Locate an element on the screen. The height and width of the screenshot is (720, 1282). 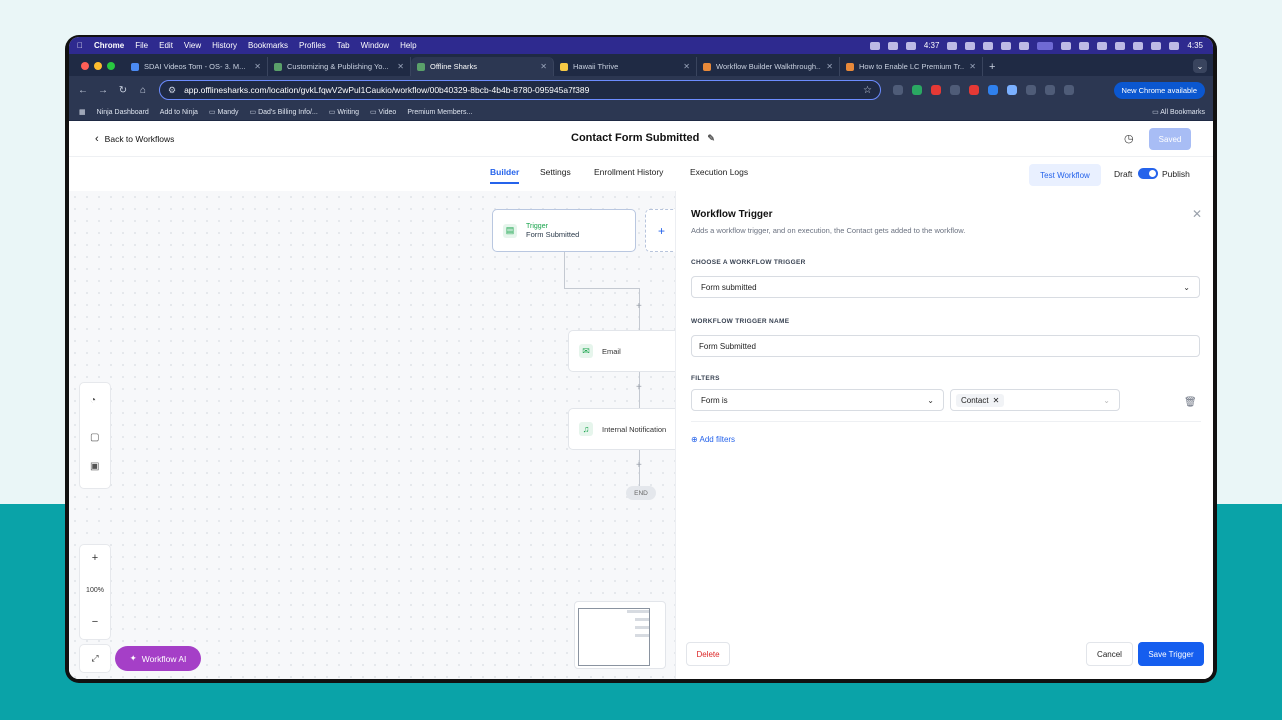
menu-window: Window is located at coordinates (375, 45).